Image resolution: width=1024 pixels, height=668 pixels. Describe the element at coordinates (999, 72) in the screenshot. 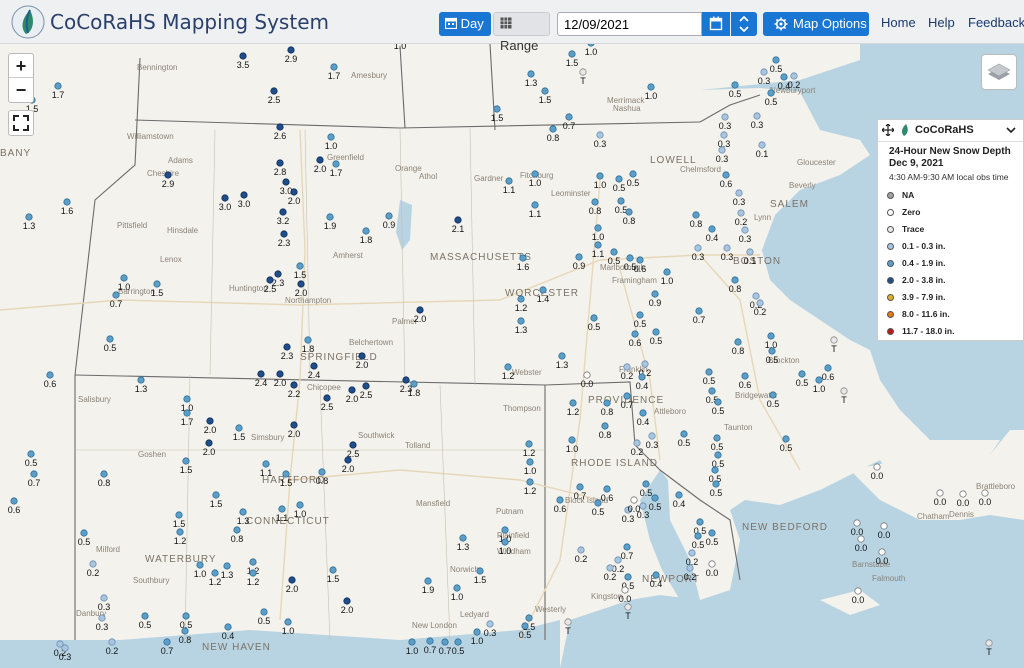

I see `layers-button` at that location.